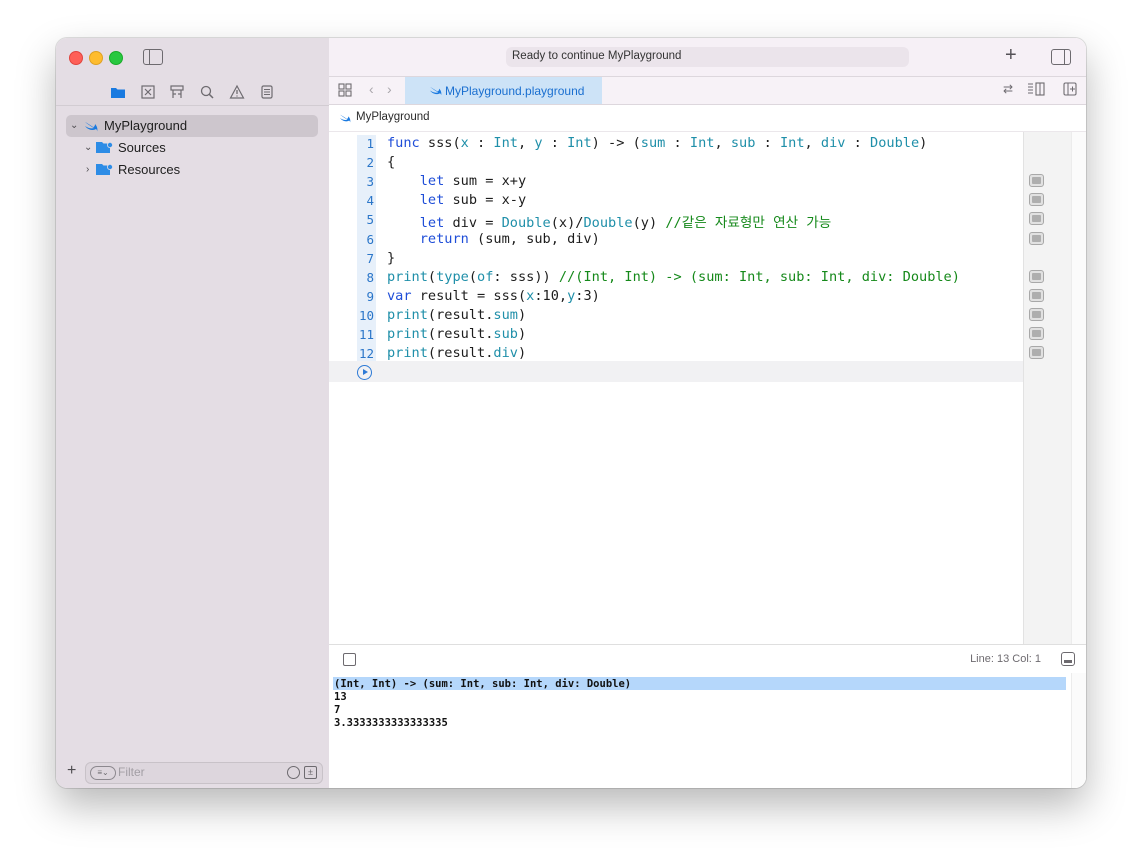 This screenshot has height=862, width=1142. What do you see at coordinates (707, 91) in the screenshot?
I see `tab-bar: ‹ › MyPlayground.playground ⇄` at bounding box center [707, 91].